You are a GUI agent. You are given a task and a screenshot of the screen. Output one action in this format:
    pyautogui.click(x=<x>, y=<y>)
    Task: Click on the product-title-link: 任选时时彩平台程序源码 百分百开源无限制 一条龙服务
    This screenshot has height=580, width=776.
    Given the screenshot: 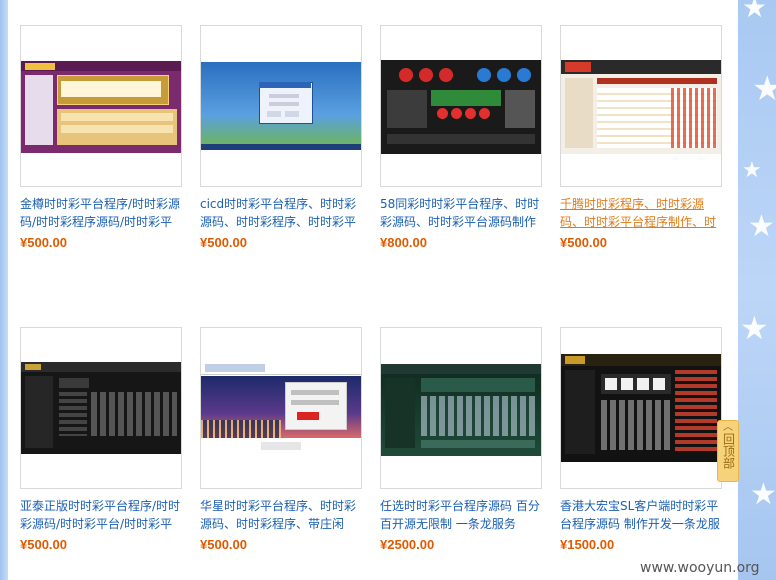 What is the action you would take?
    pyautogui.click(x=461, y=515)
    